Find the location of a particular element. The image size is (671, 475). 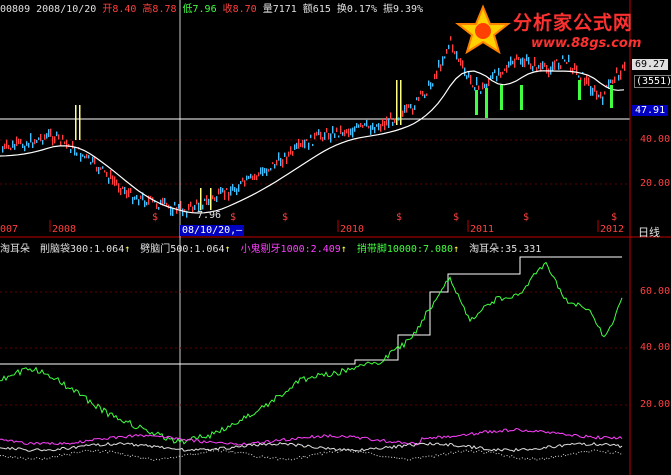

year-label: 2012 is located at coordinates (612, 229).